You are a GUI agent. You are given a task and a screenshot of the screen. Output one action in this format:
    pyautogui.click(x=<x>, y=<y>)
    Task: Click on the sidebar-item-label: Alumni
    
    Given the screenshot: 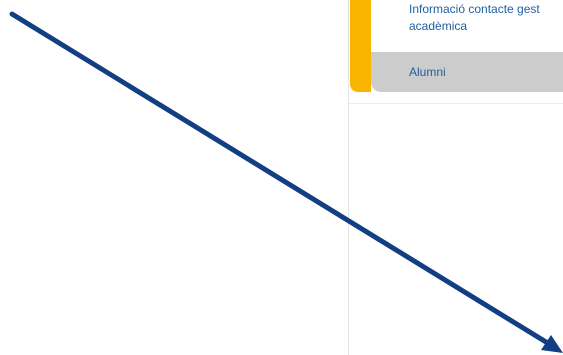 What is the action you would take?
    pyautogui.click(x=427, y=72)
    